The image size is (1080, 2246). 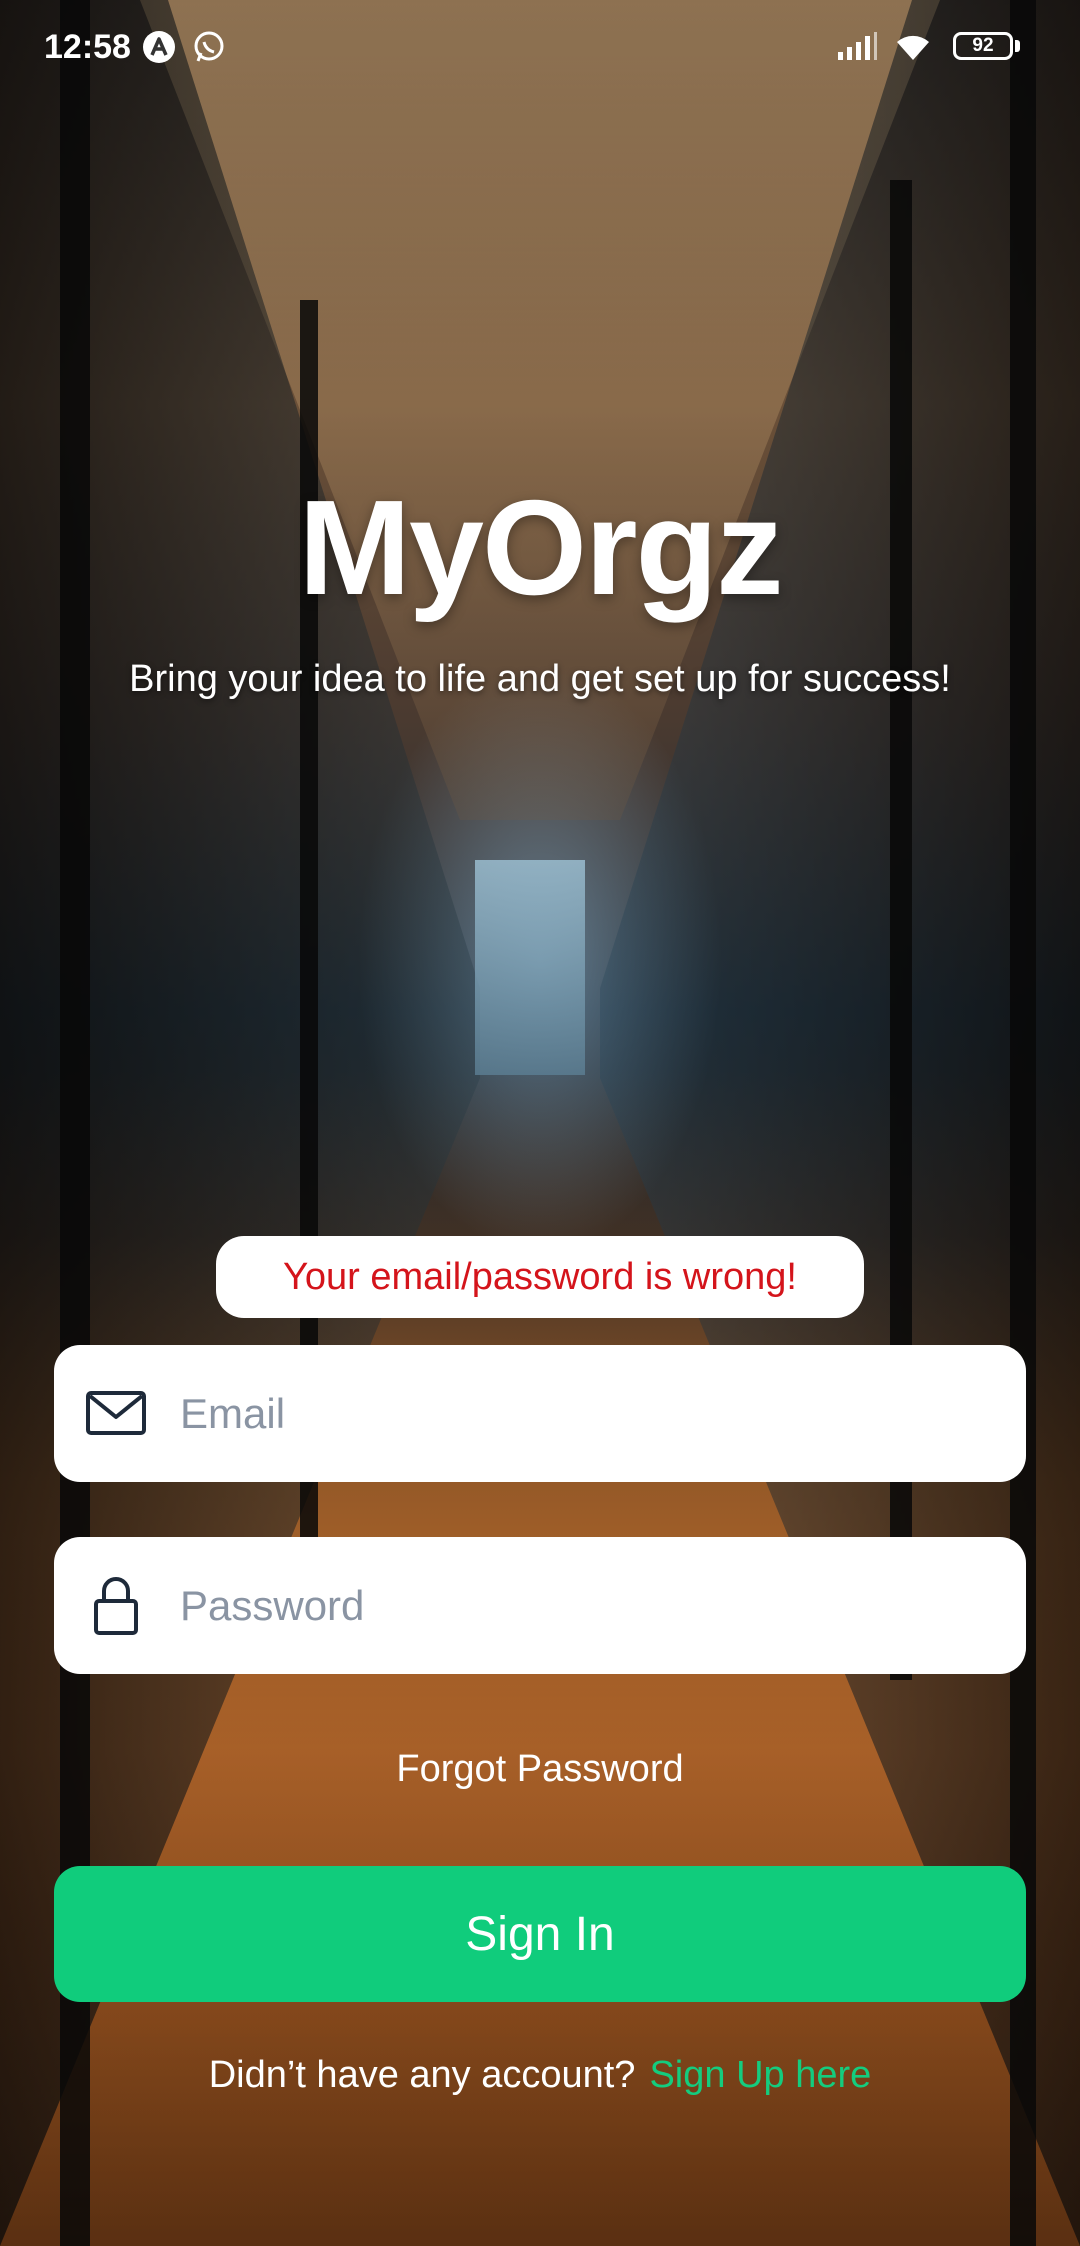 What do you see at coordinates (422, 2075) in the screenshot?
I see `signup-prompt: Didn’t have any account?` at bounding box center [422, 2075].